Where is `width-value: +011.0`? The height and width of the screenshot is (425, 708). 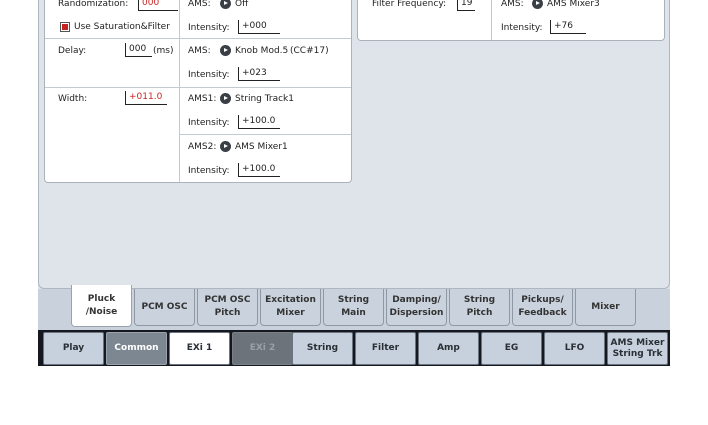 width-value: +011.0 is located at coordinates (146, 98).